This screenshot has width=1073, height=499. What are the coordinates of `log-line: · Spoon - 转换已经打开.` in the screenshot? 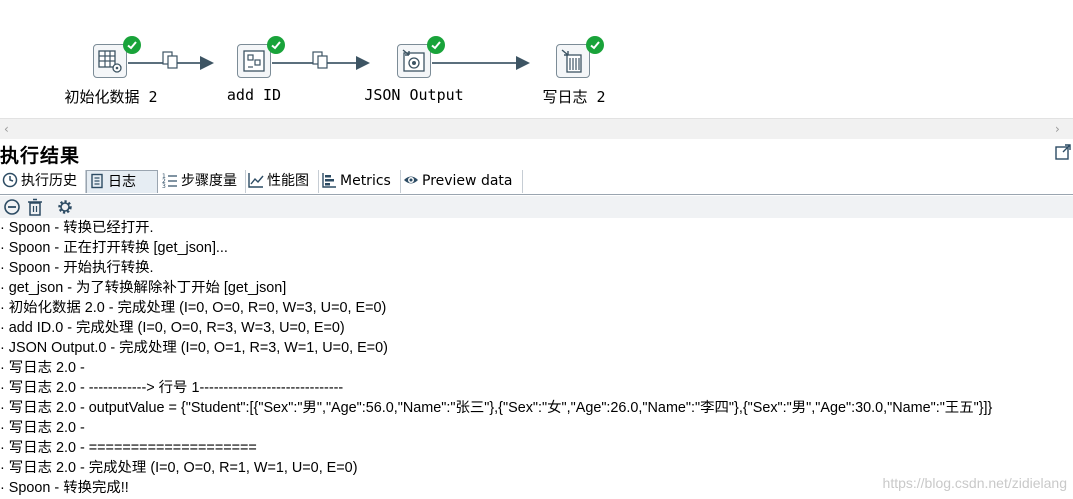 It's located at (77, 228).